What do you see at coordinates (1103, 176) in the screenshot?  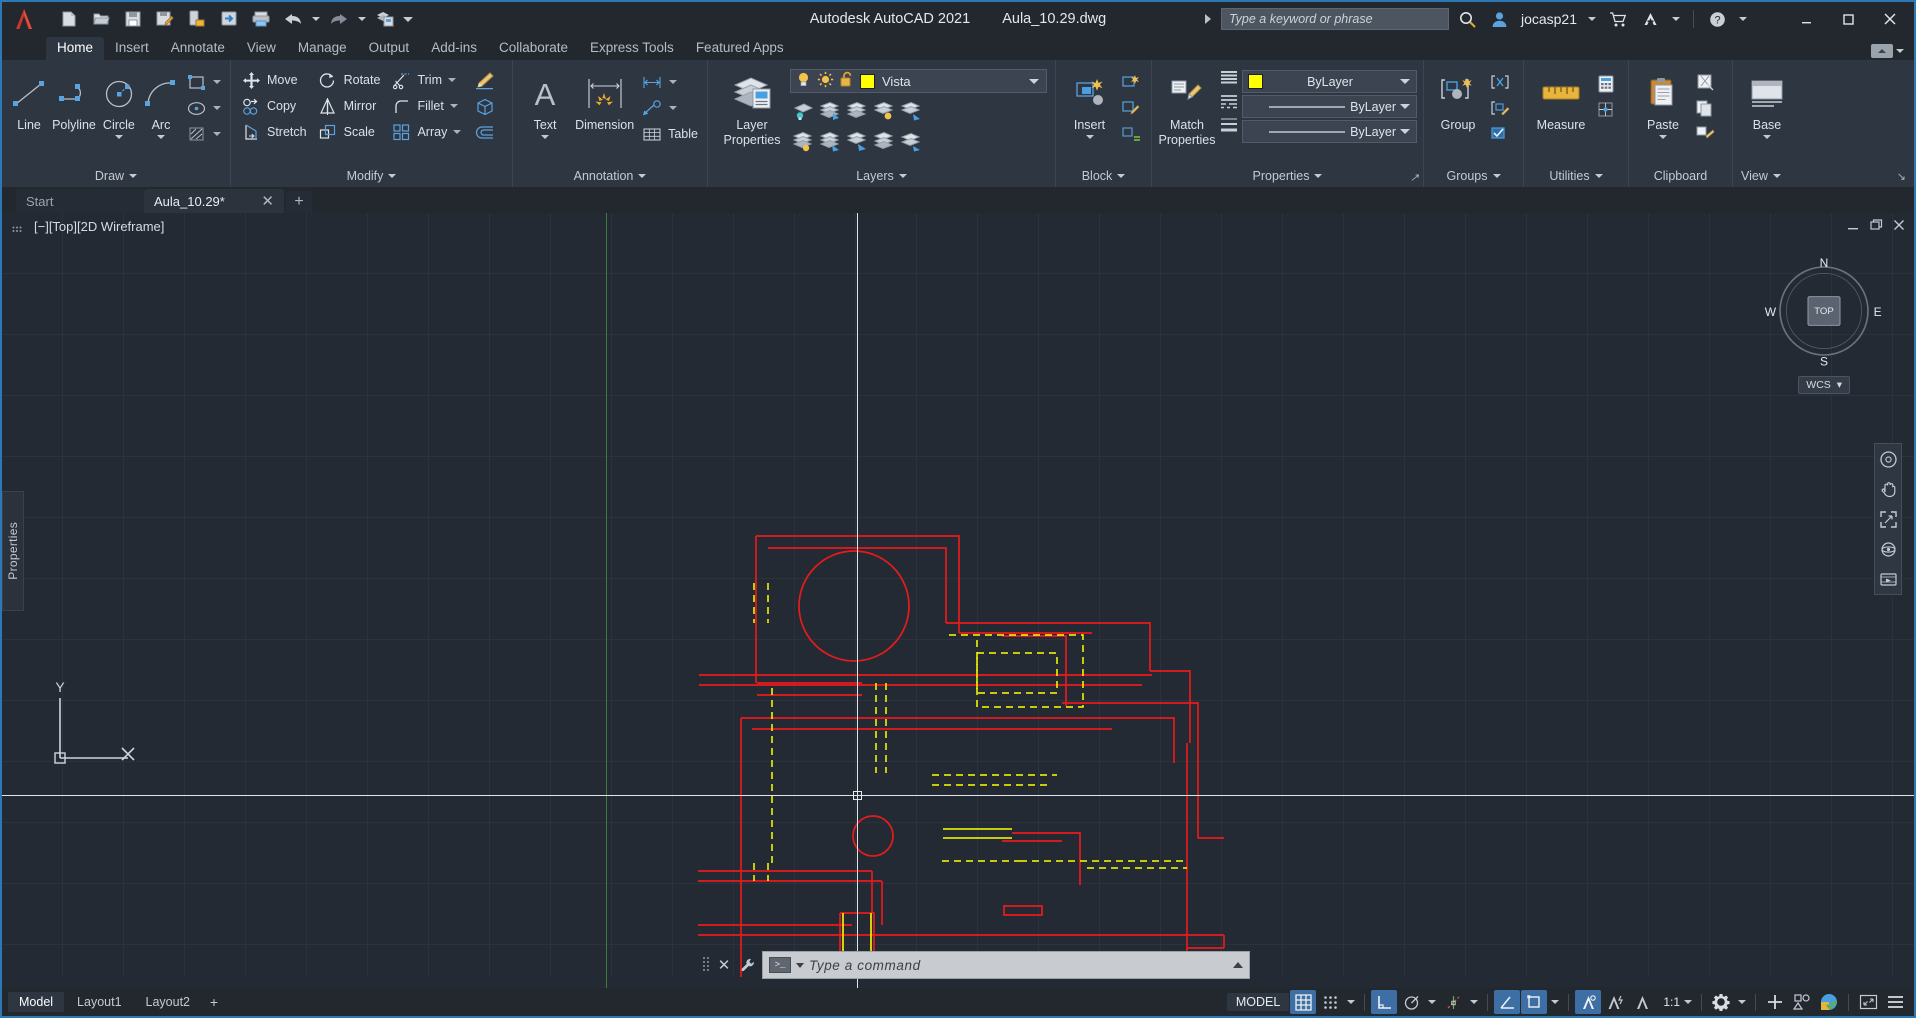 I see `block-panel-title: Block` at bounding box center [1103, 176].